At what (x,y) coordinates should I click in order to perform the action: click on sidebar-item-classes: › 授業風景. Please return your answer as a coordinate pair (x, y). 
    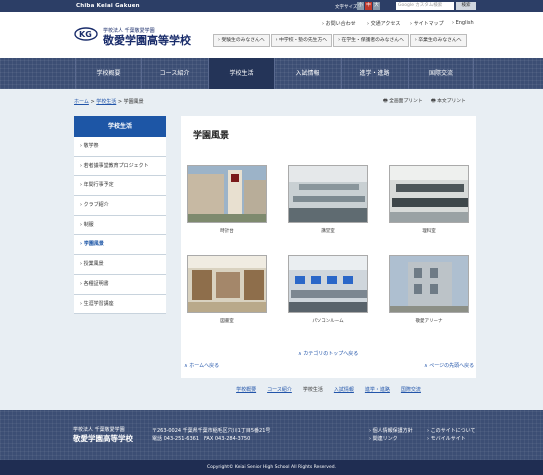
    Looking at the image, I should click on (120, 265).